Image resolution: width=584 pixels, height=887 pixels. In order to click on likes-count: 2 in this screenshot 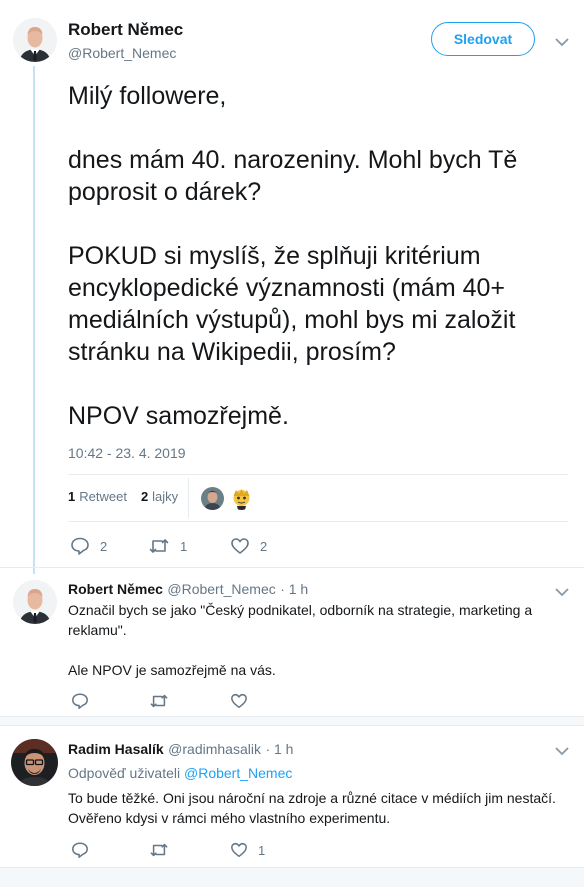, I will do `click(144, 496)`.